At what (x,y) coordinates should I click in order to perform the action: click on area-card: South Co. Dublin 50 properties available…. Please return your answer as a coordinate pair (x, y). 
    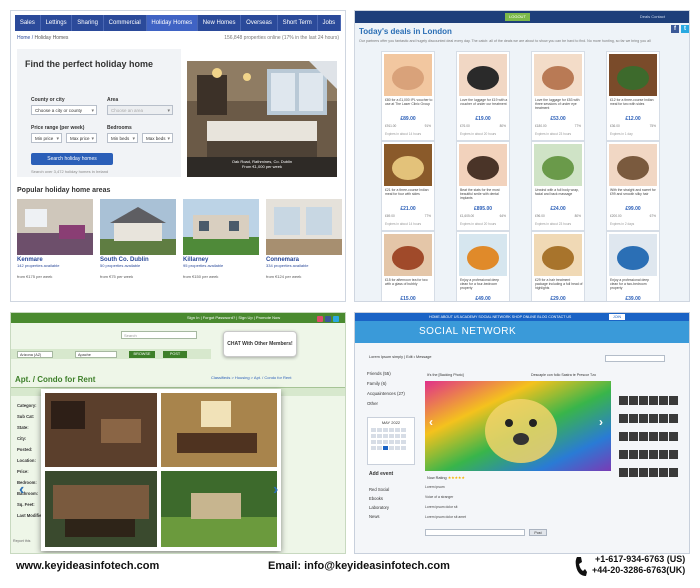
    Looking at the image, I should click on (138, 239).